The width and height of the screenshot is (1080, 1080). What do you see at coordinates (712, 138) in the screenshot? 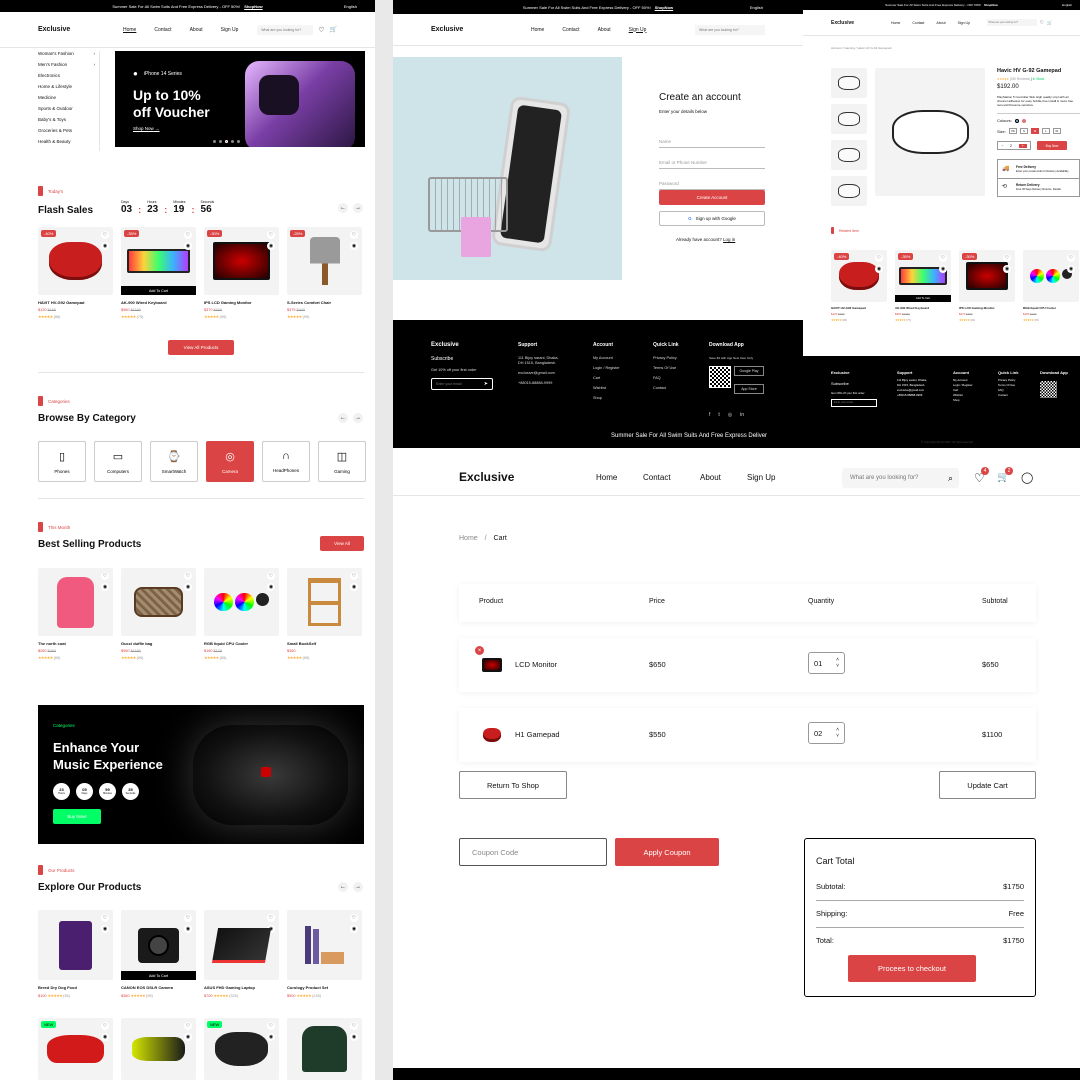
I see `signup-field-0: Name` at bounding box center [712, 138].